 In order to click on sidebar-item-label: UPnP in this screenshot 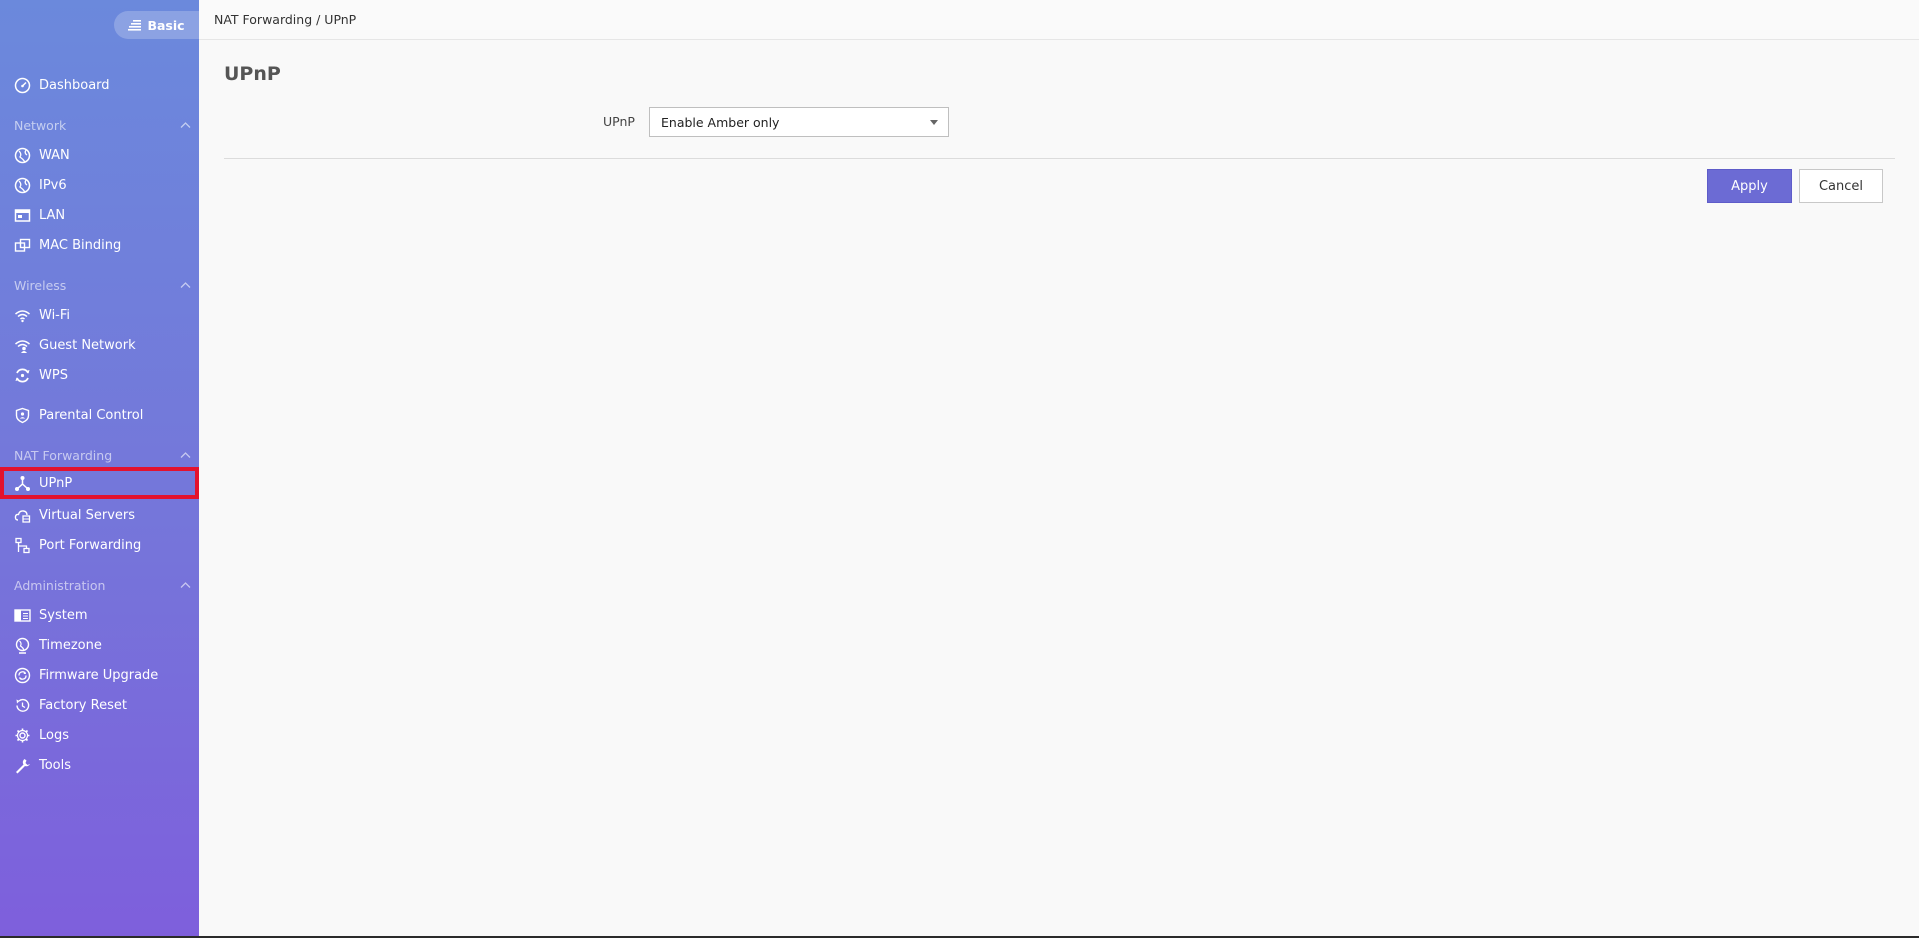, I will do `click(56, 483)`.